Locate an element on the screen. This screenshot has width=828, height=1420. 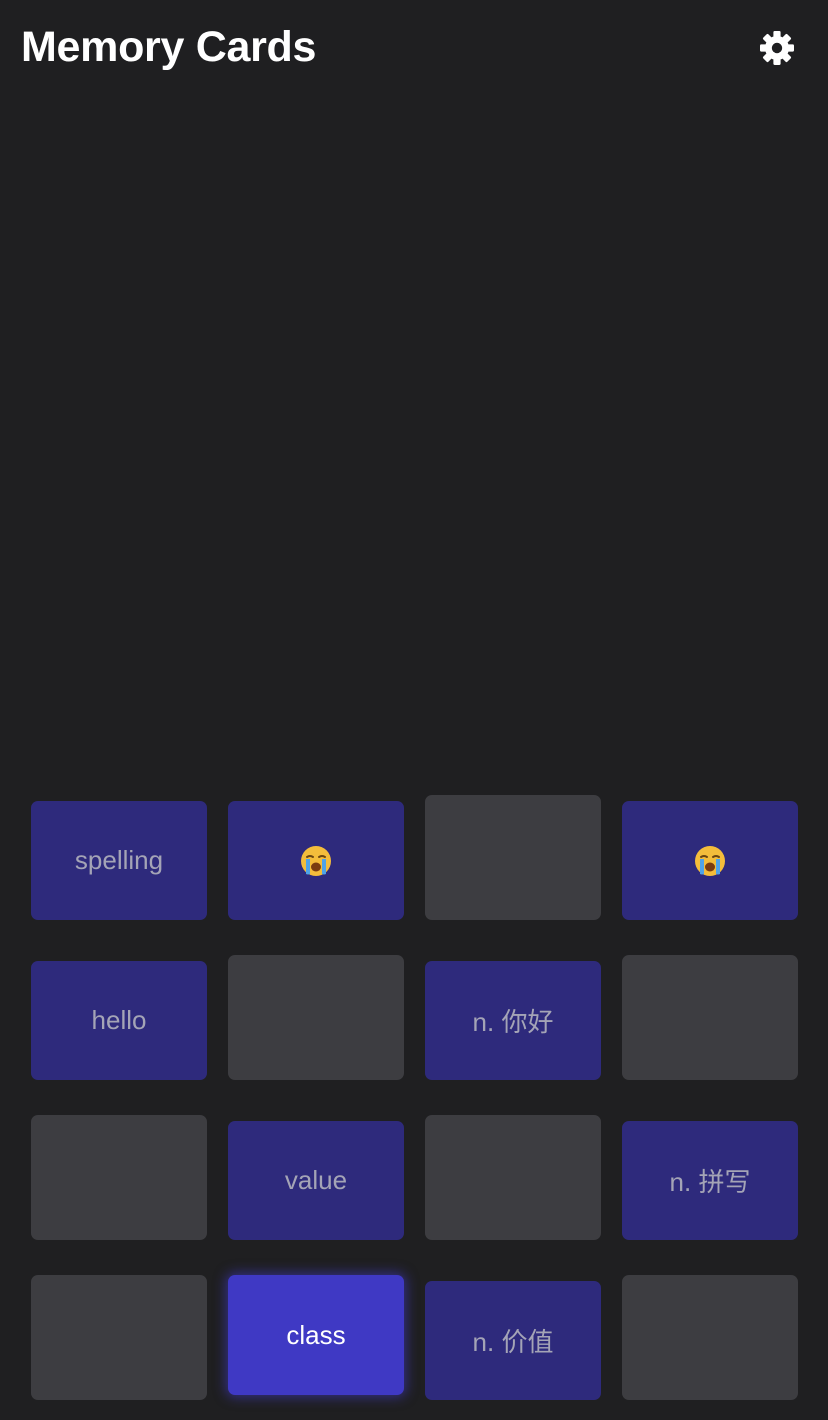
app-header: Memory Cards is located at coordinates (414, 48).